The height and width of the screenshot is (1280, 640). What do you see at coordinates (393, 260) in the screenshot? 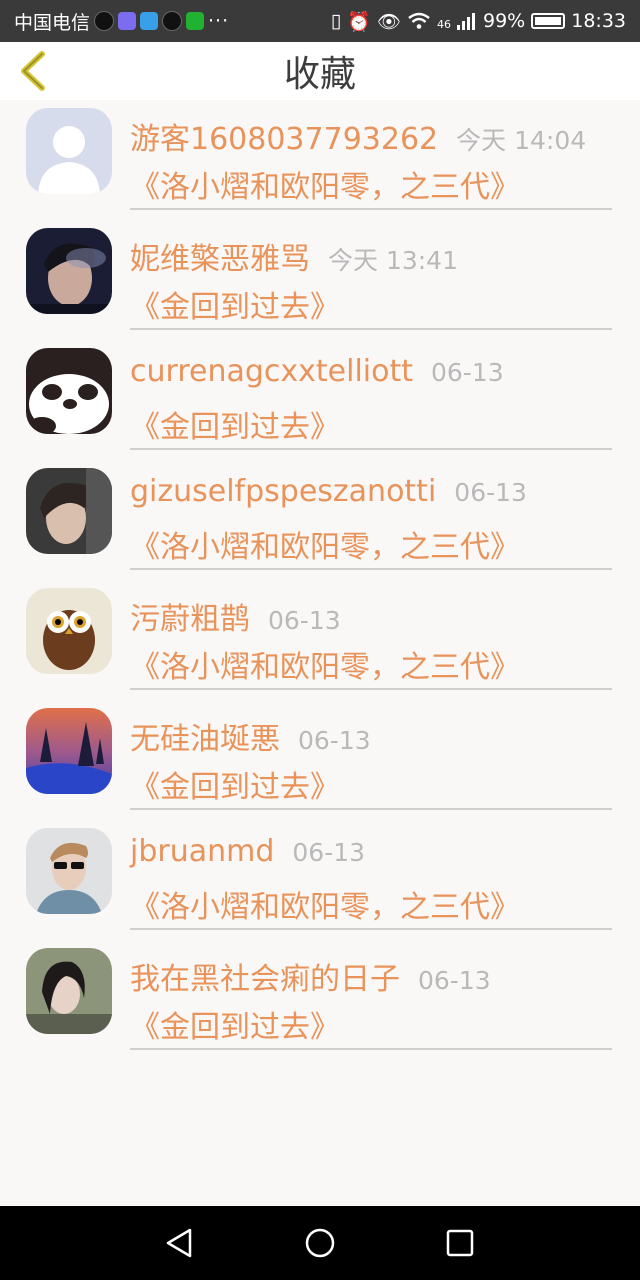
I see `timestamp: 今天 13:41` at bounding box center [393, 260].